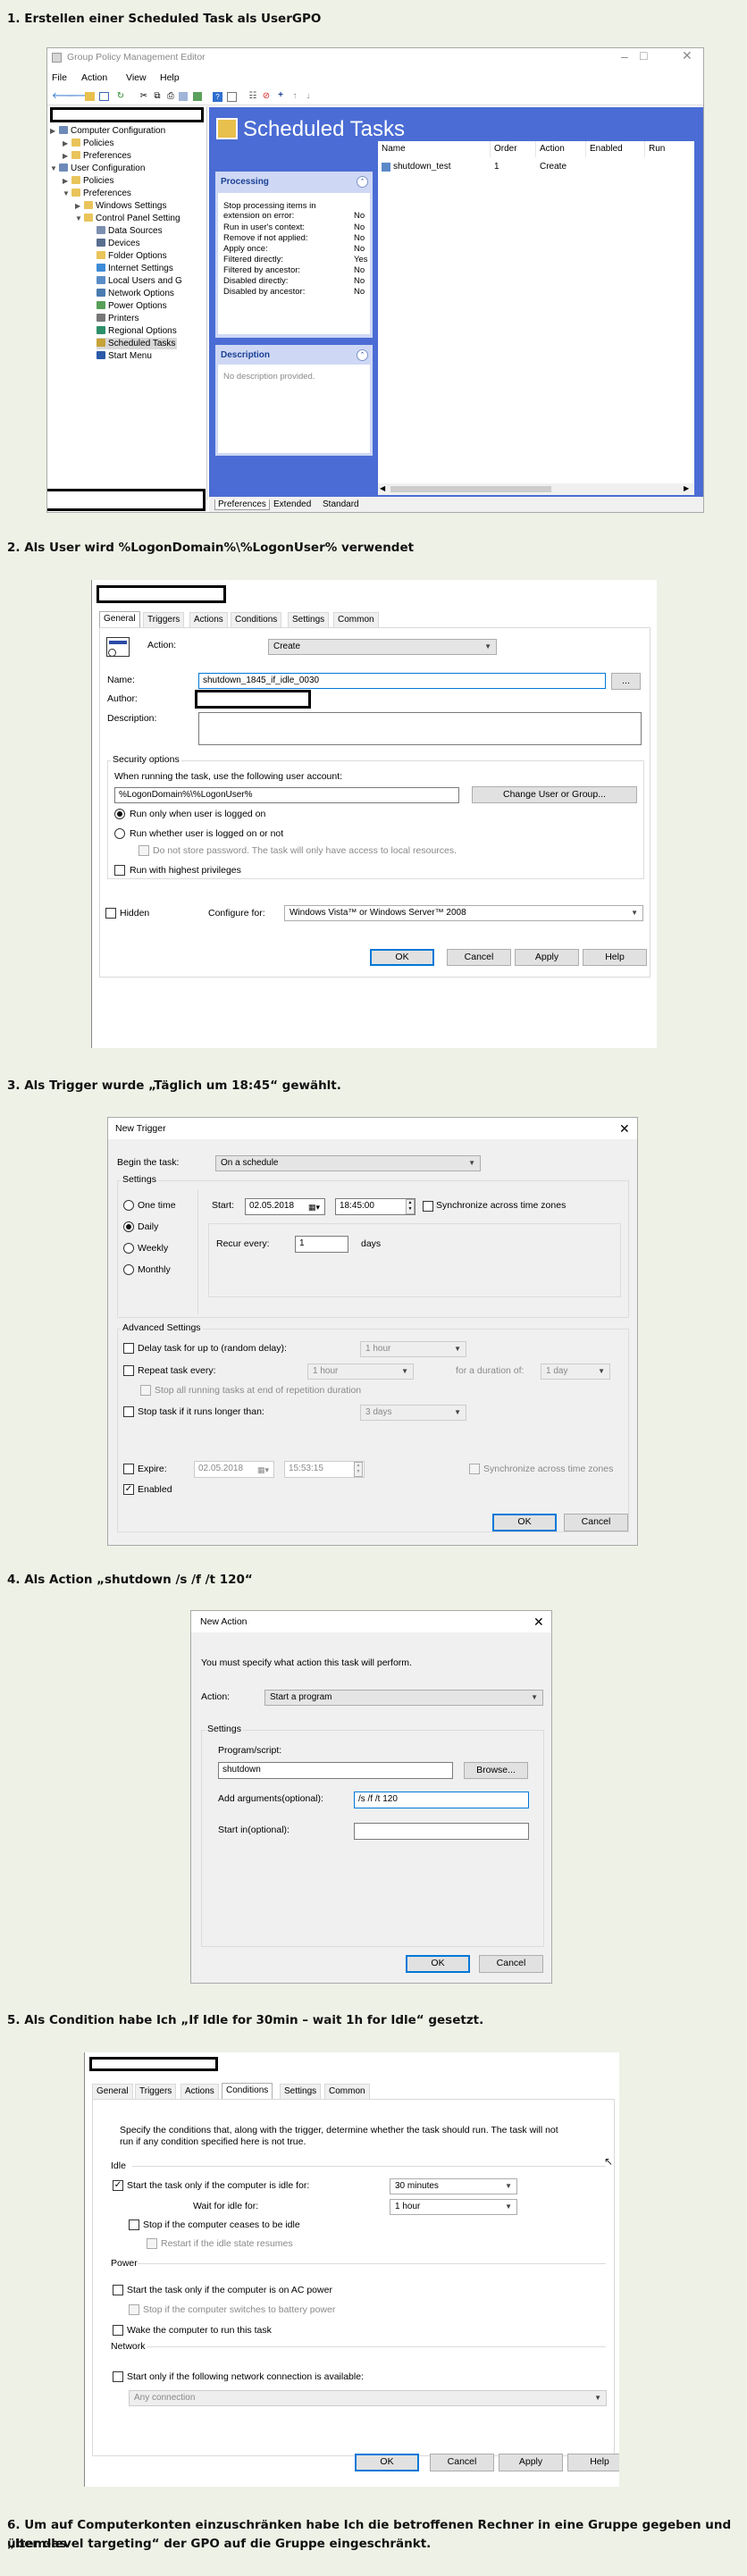 The image size is (747, 2576). What do you see at coordinates (143, 96) in the screenshot?
I see `cut-icon: ✂` at bounding box center [143, 96].